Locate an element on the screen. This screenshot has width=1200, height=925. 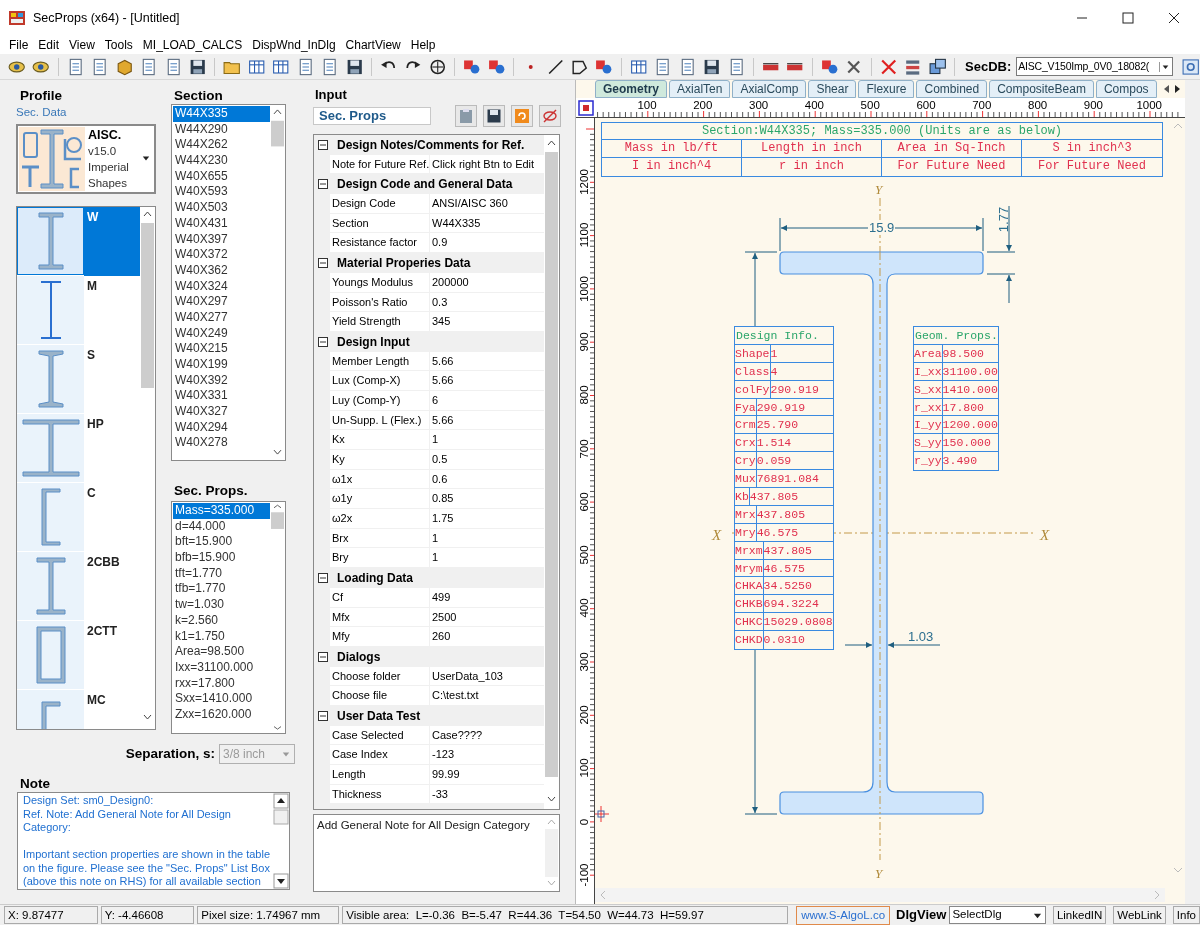
list-item: d=44.000 is located at coordinates (221, 526).